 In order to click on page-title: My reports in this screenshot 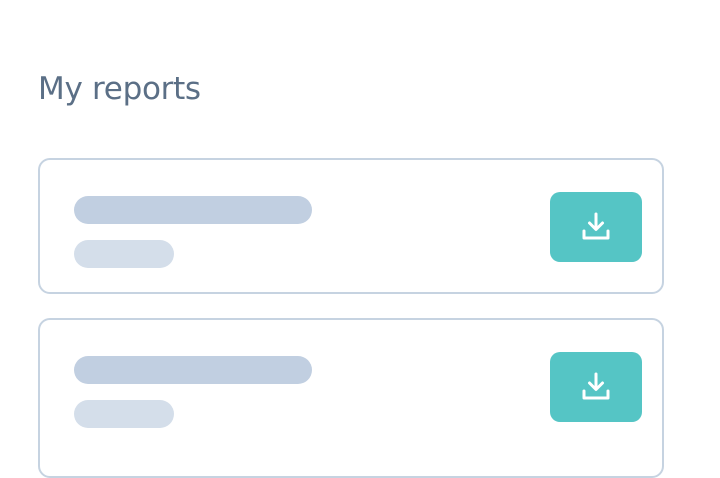, I will do `click(119, 89)`.